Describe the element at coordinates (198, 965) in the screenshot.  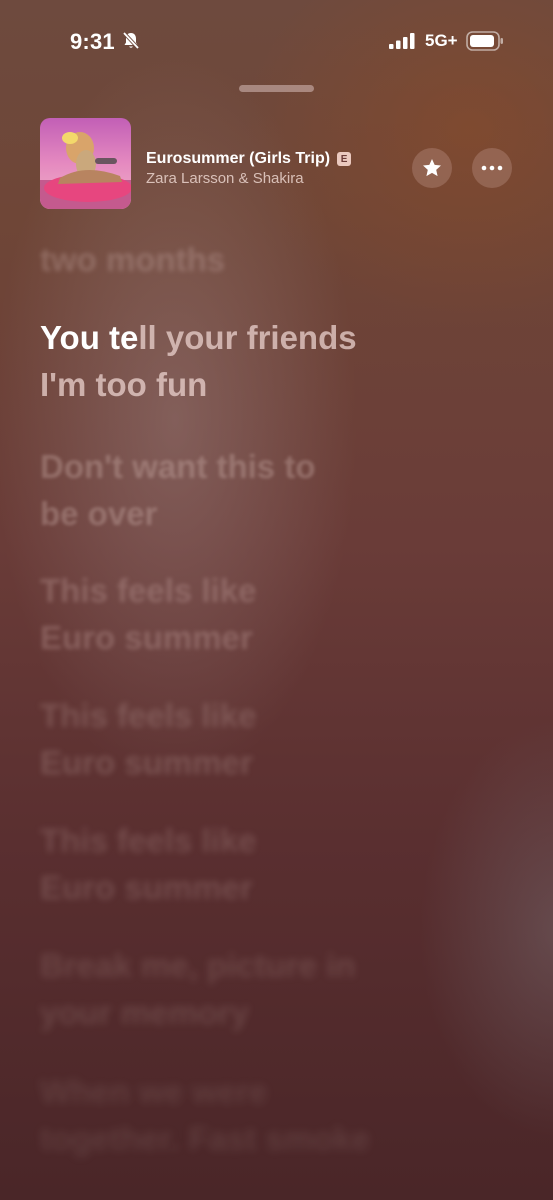
I see `lyric-text: Break me, picture in` at that location.